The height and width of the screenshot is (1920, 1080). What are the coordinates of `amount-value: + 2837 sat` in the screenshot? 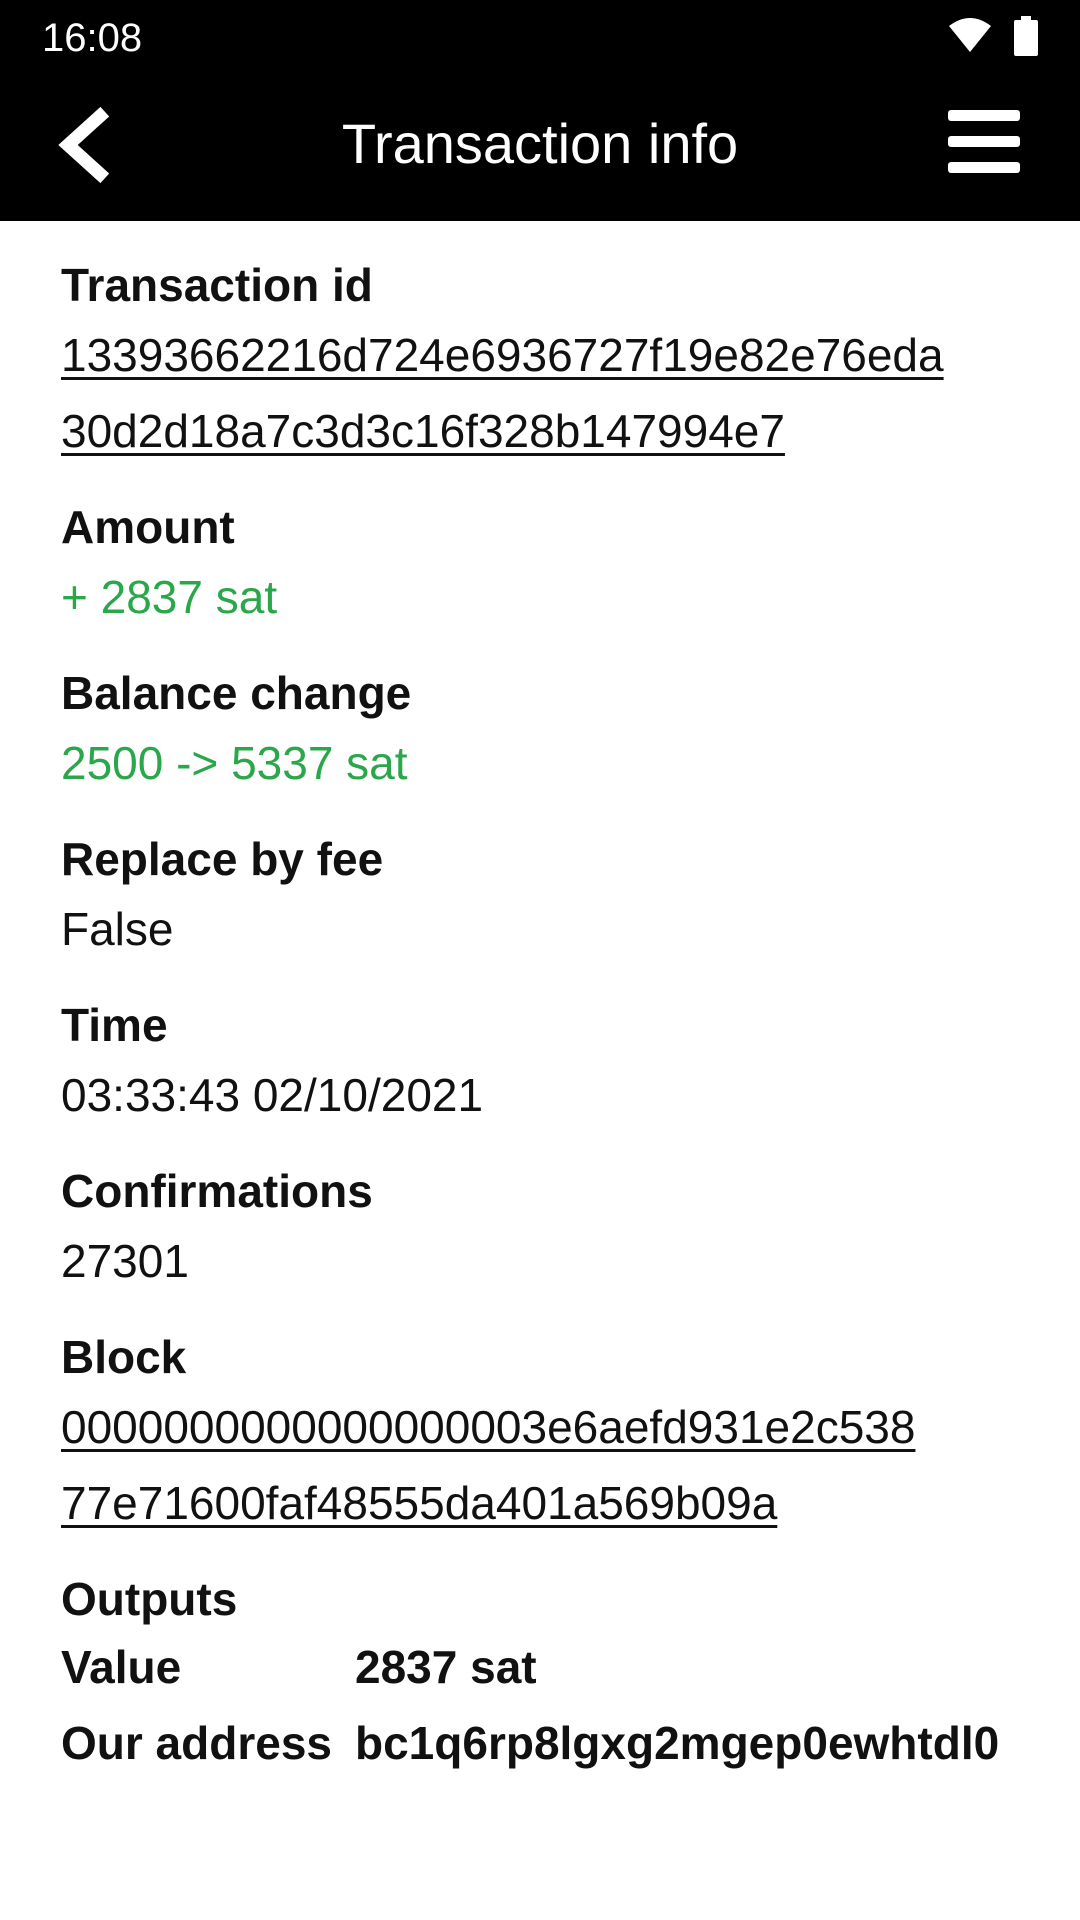 It's located at (169, 597).